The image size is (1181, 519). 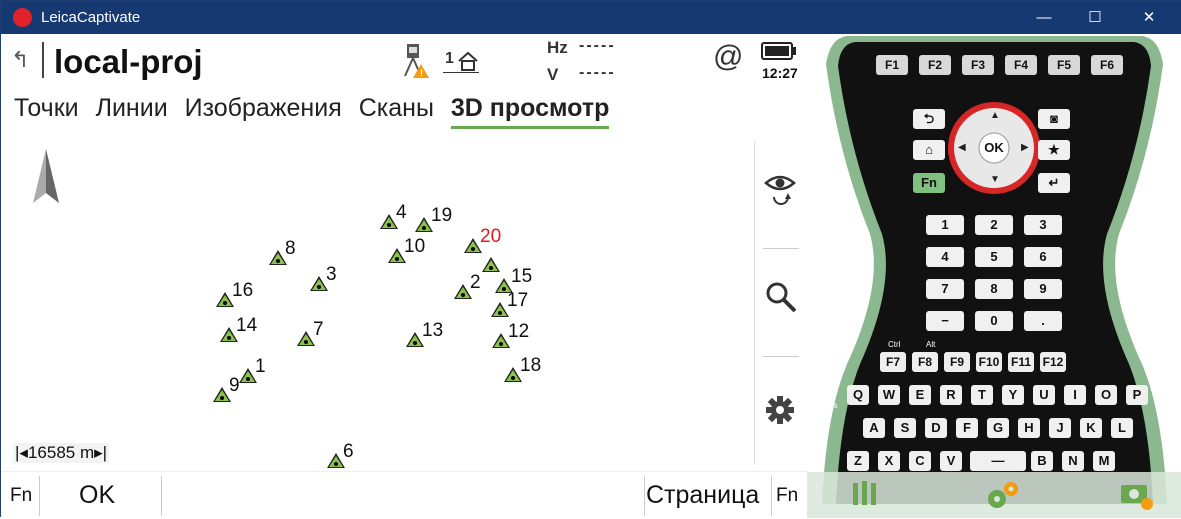 I want to click on letter-key: K, so click(x=1091, y=428).